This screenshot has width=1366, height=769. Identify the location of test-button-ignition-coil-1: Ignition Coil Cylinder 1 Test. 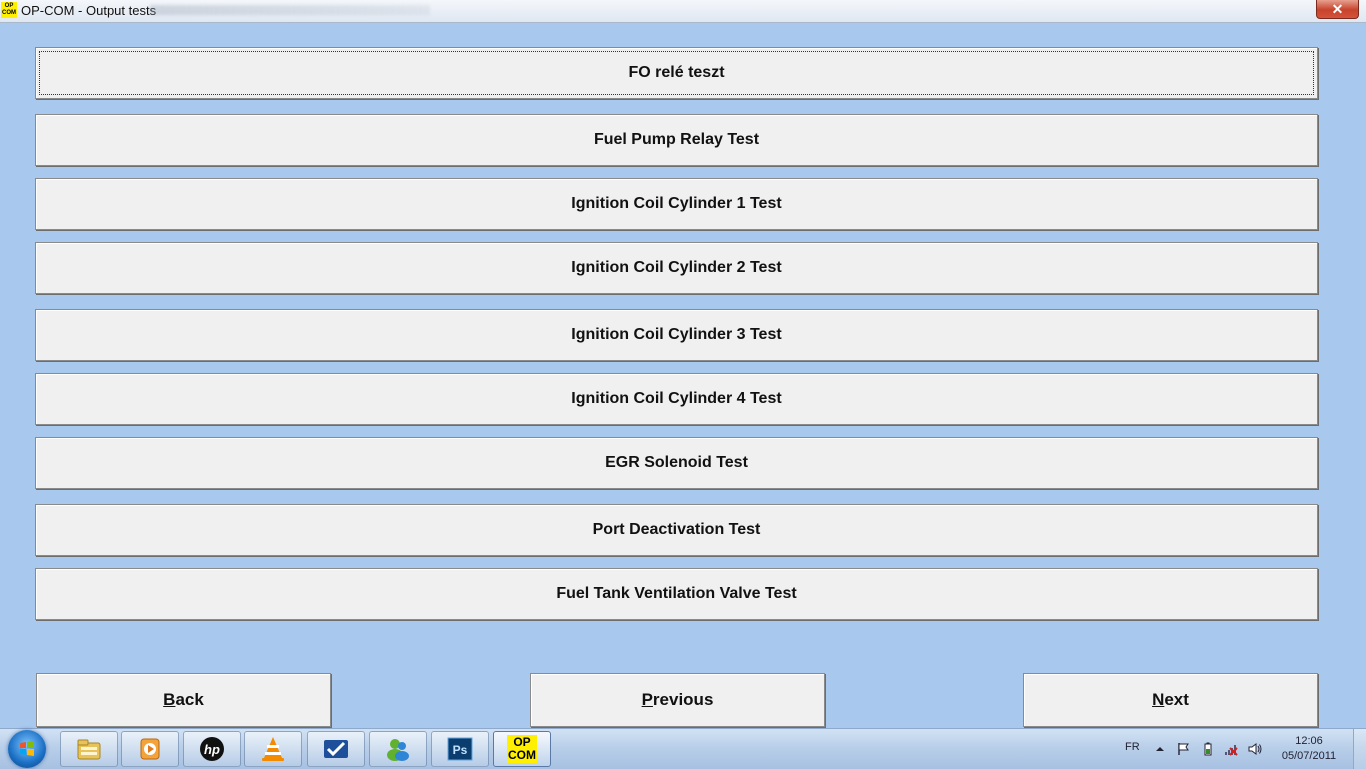
(676, 204).